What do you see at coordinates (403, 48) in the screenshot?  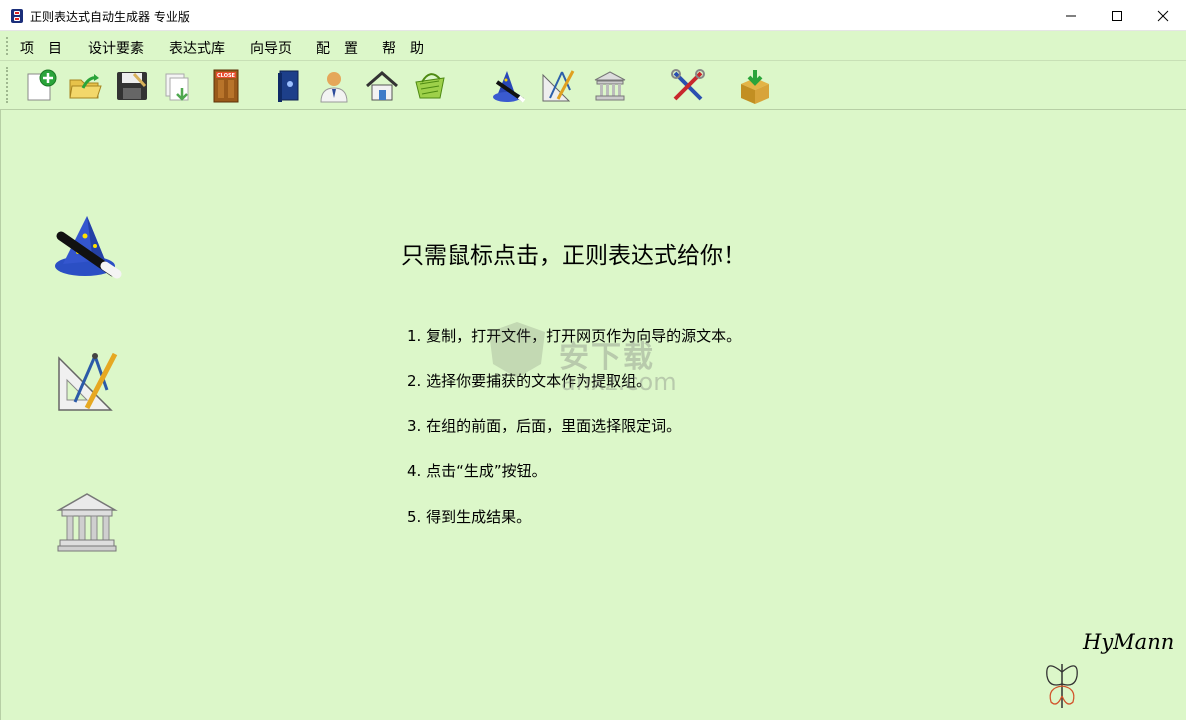 I see `menu-help: 帮 助` at bounding box center [403, 48].